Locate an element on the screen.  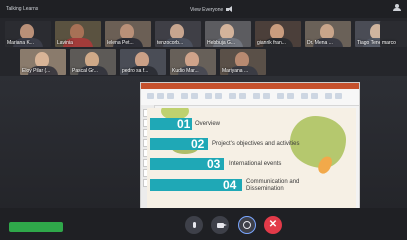
participant-avatar is located at coordinates (27, 31).